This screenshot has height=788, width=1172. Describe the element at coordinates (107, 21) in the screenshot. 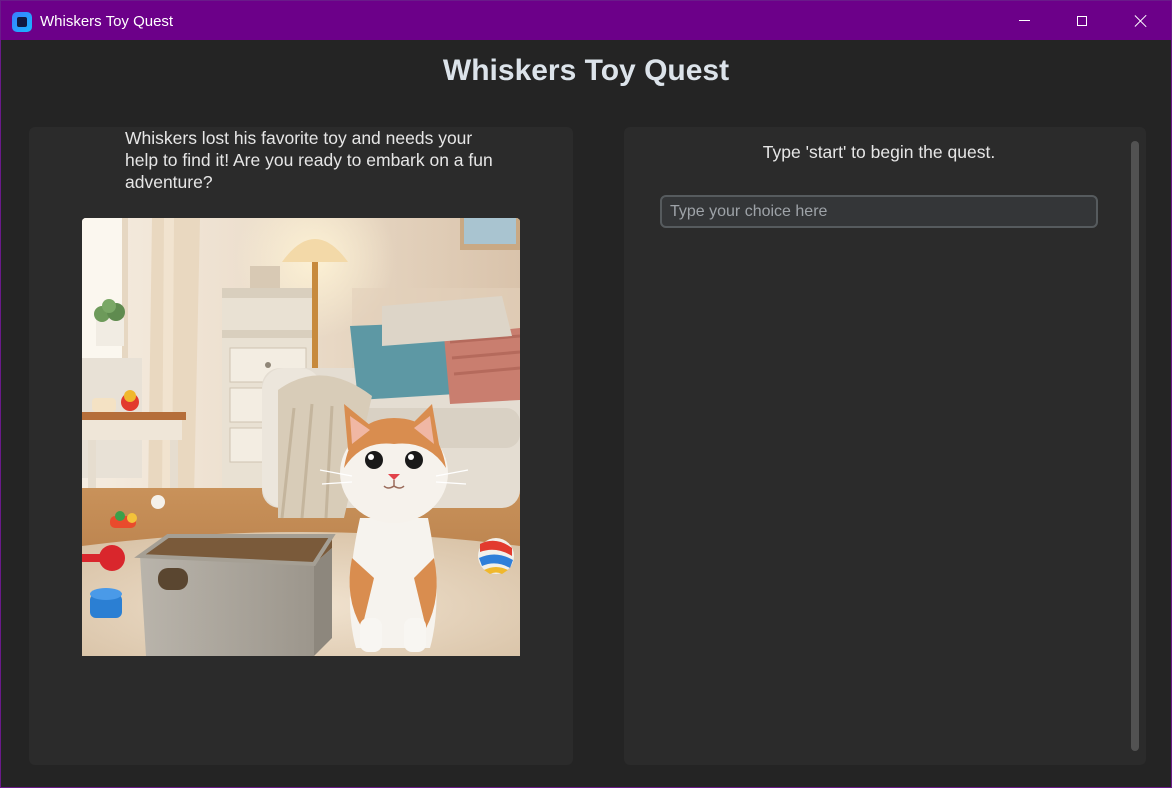

I see `window-title: Whiskers Toy Quest` at that location.